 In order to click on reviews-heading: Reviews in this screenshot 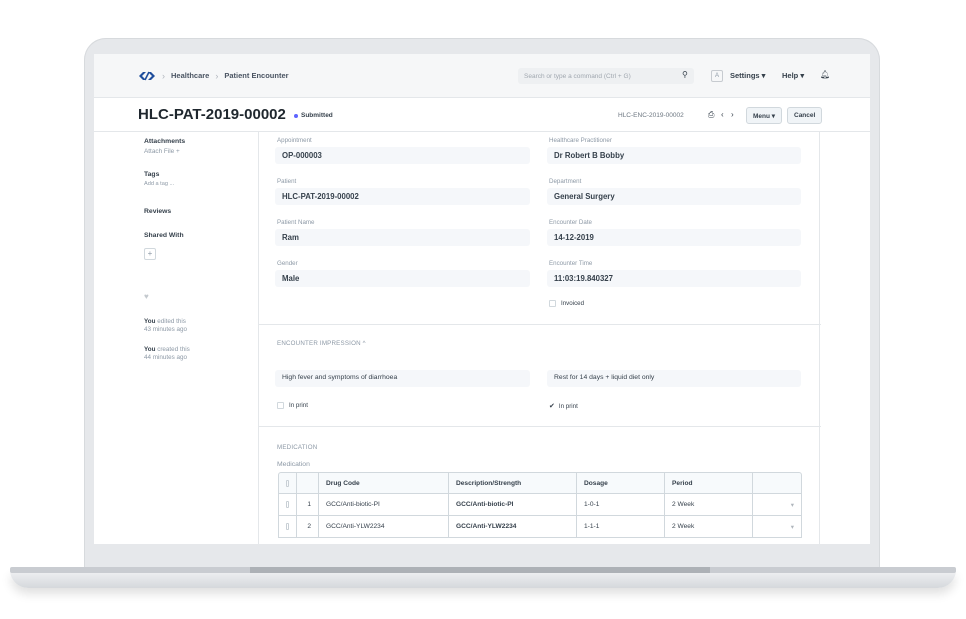, I will do `click(158, 211)`.